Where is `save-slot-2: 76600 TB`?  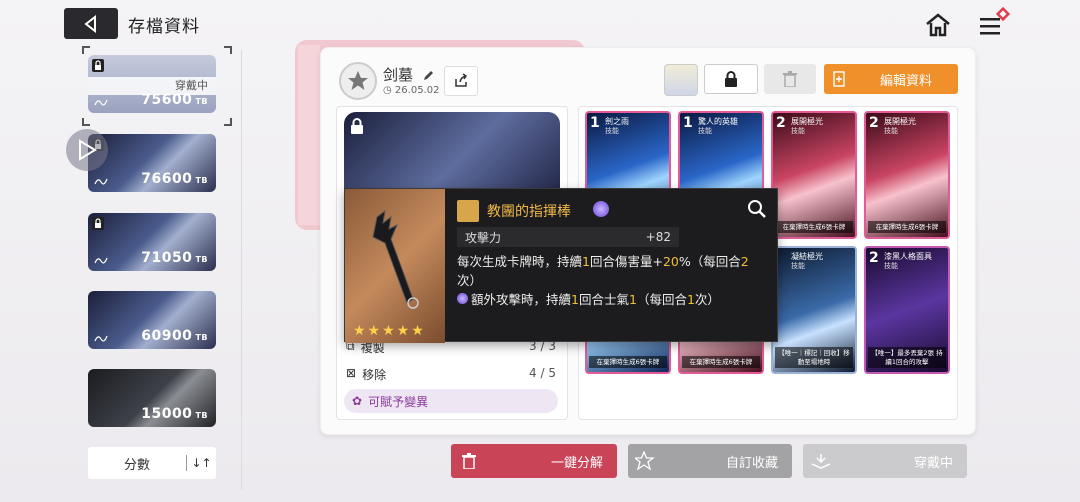
save-slot-2: 76600 TB is located at coordinates (152, 163).